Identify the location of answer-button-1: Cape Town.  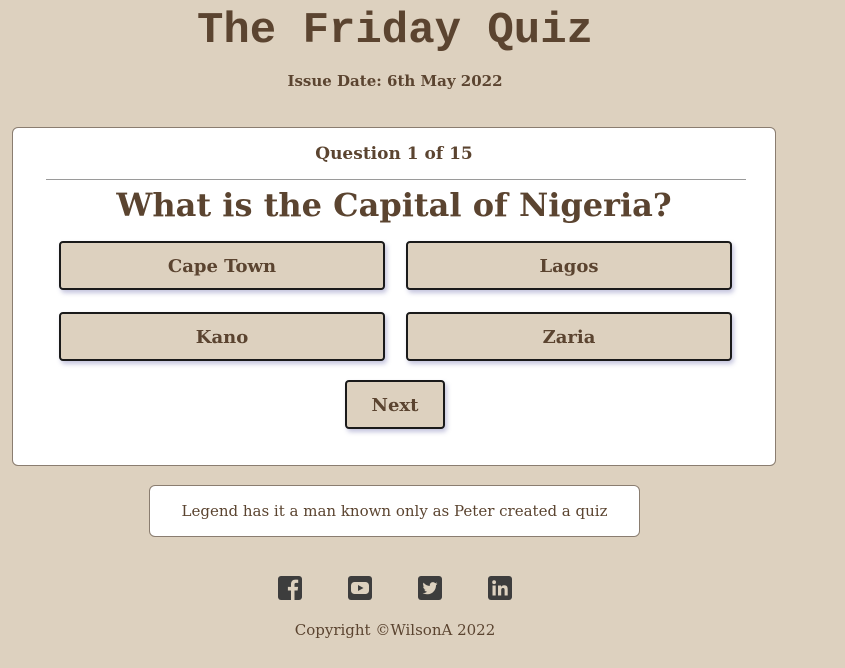
(222, 265).